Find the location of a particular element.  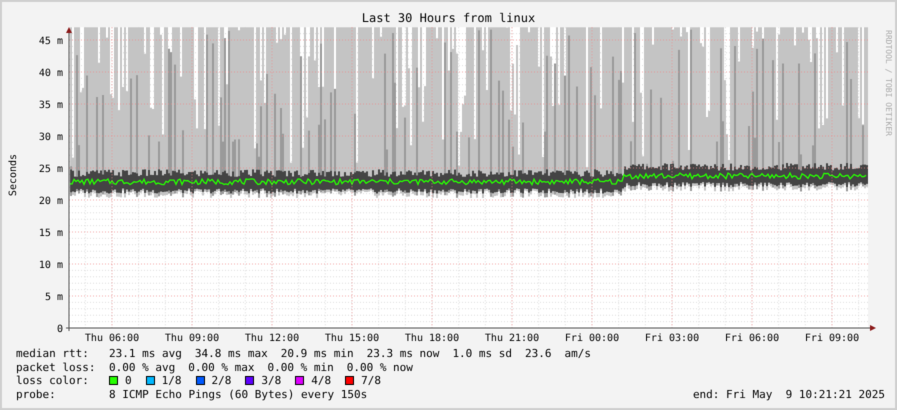

legend-value: 20.9 ms min is located at coordinates (317, 353).